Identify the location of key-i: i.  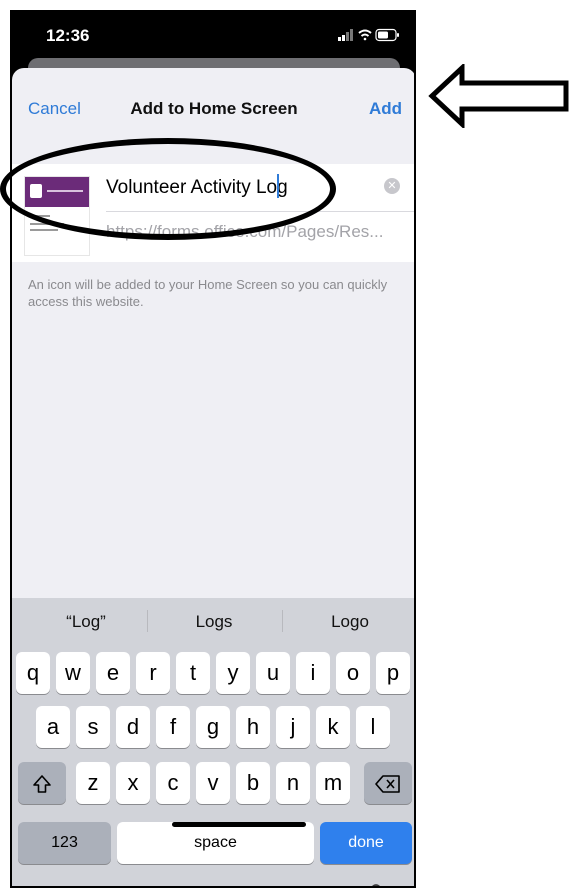
(313, 673).